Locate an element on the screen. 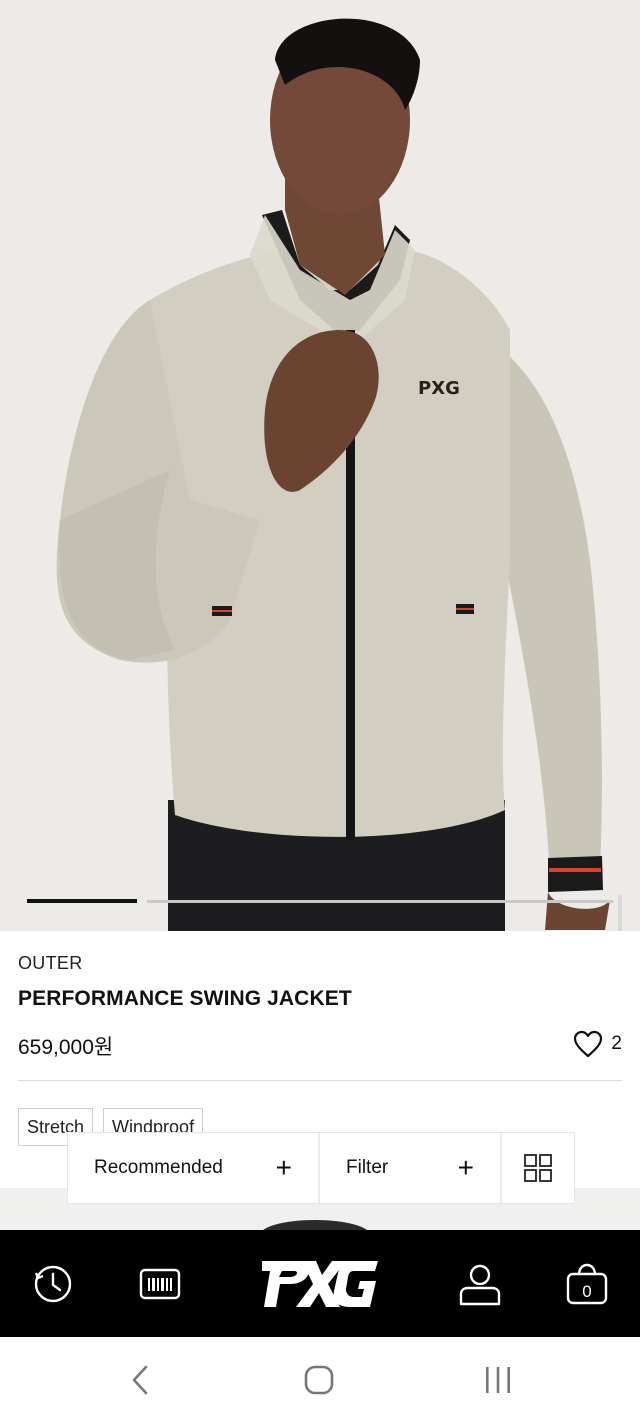 This screenshot has width=640, height=1422. tab-my-account is located at coordinates (480, 1283).